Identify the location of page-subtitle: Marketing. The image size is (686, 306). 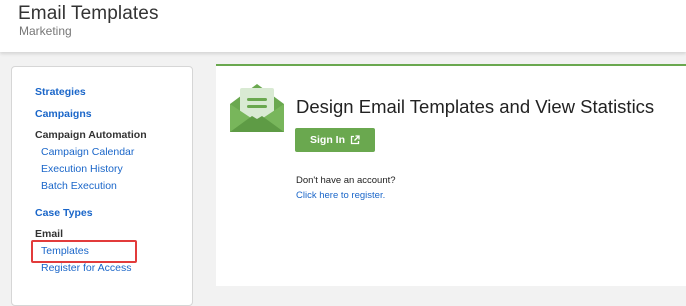
(45, 31).